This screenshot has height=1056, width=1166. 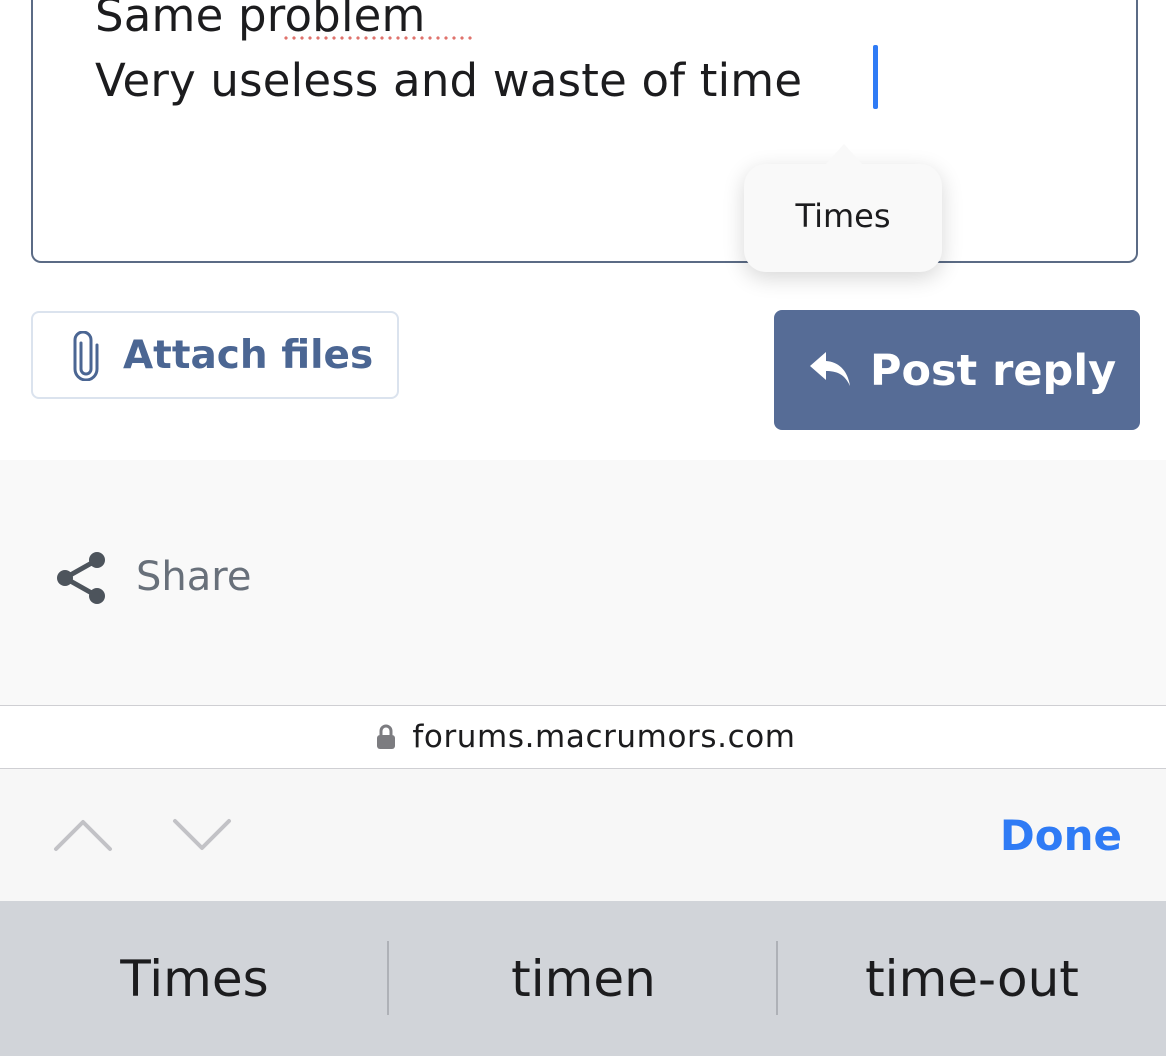 What do you see at coordinates (194, 978) in the screenshot?
I see `predictive-suggestion: Times` at bounding box center [194, 978].